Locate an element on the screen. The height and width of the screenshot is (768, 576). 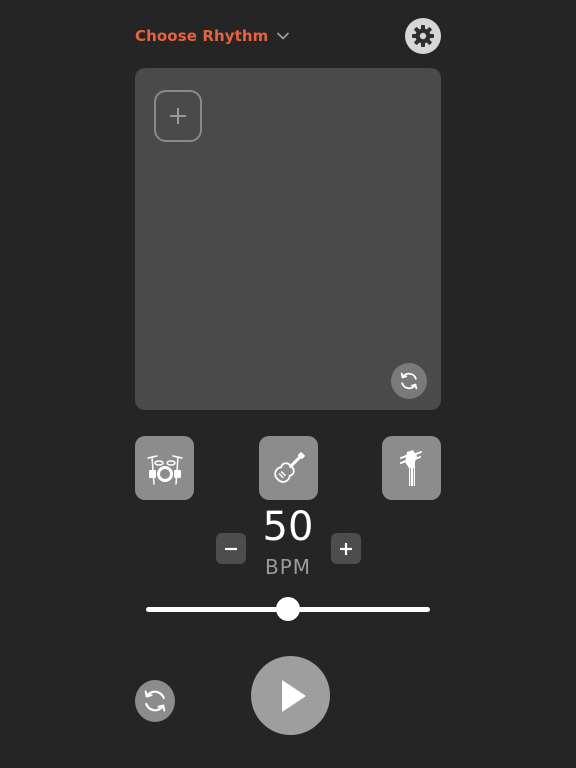
reset-button is located at coordinates (155, 701).